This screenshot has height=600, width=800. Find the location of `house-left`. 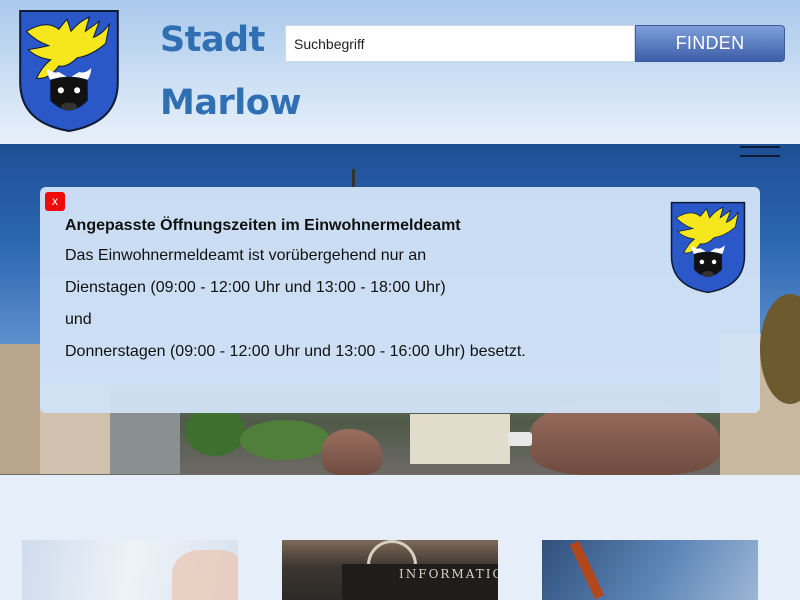

house-left is located at coordinates (20, 409).